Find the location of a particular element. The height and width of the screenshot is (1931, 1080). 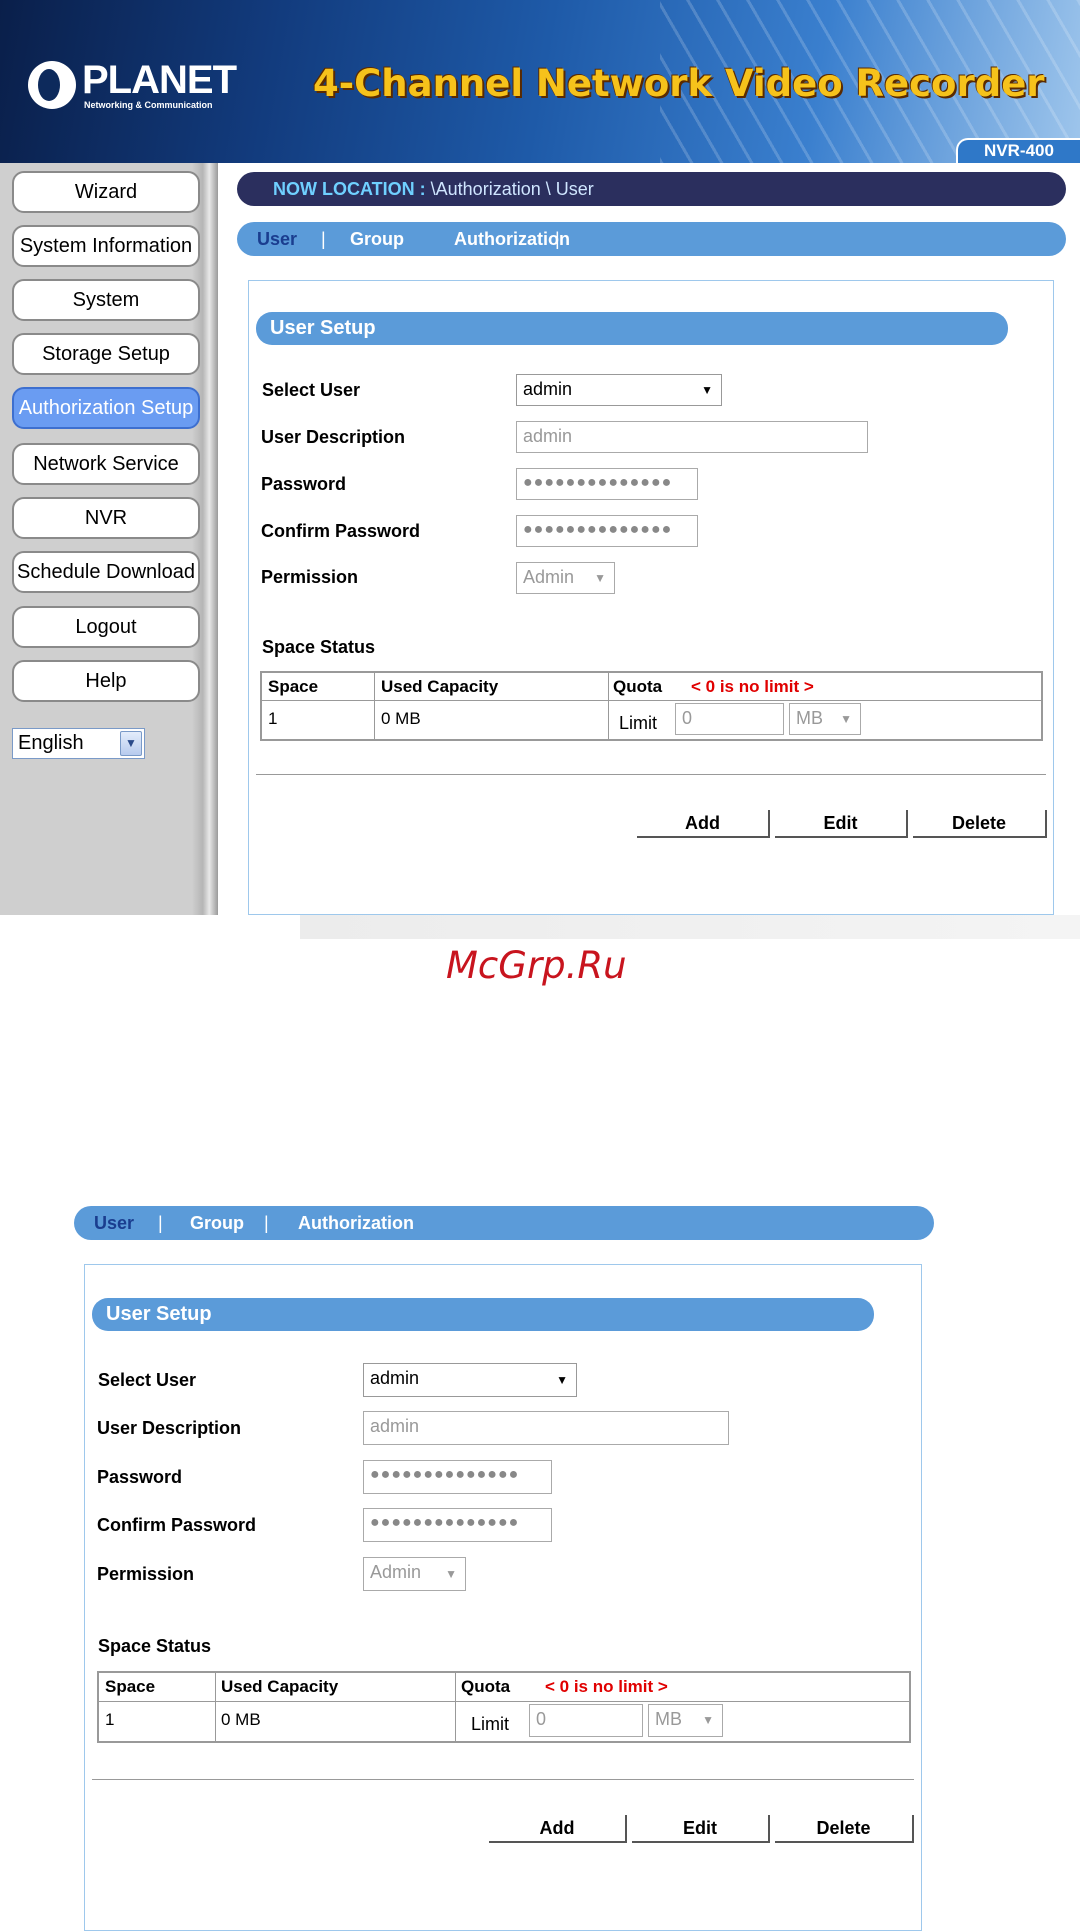

sidebar-item-nvr: NVR is located at coordinates (106, 518).